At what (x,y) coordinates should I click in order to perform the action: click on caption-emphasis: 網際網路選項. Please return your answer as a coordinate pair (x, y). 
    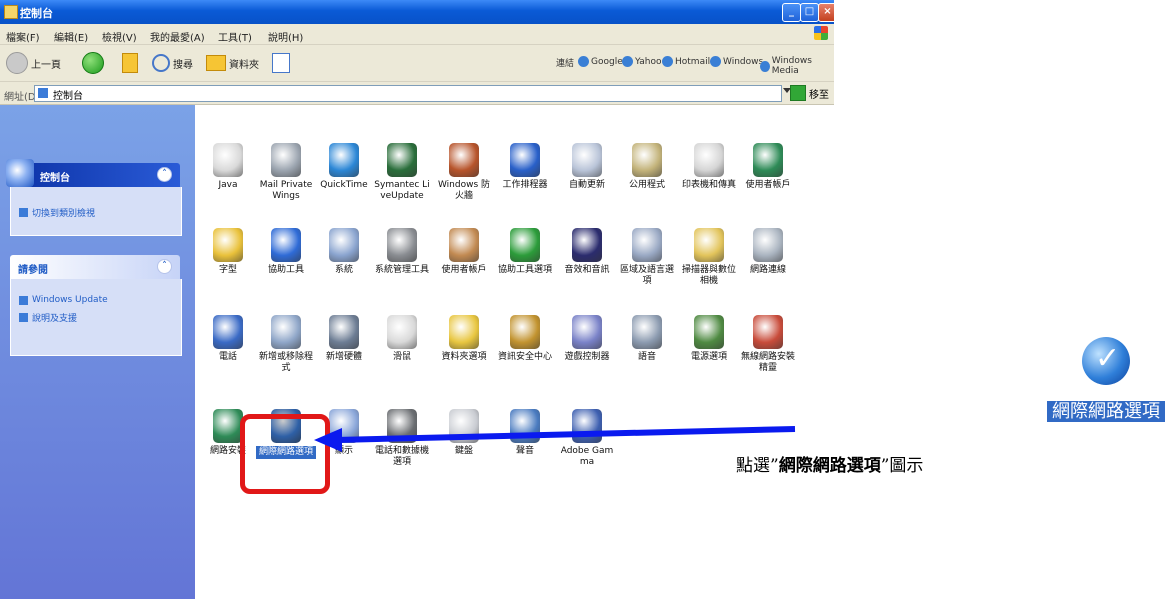
    Looking at the image, I should click on (829, 466).